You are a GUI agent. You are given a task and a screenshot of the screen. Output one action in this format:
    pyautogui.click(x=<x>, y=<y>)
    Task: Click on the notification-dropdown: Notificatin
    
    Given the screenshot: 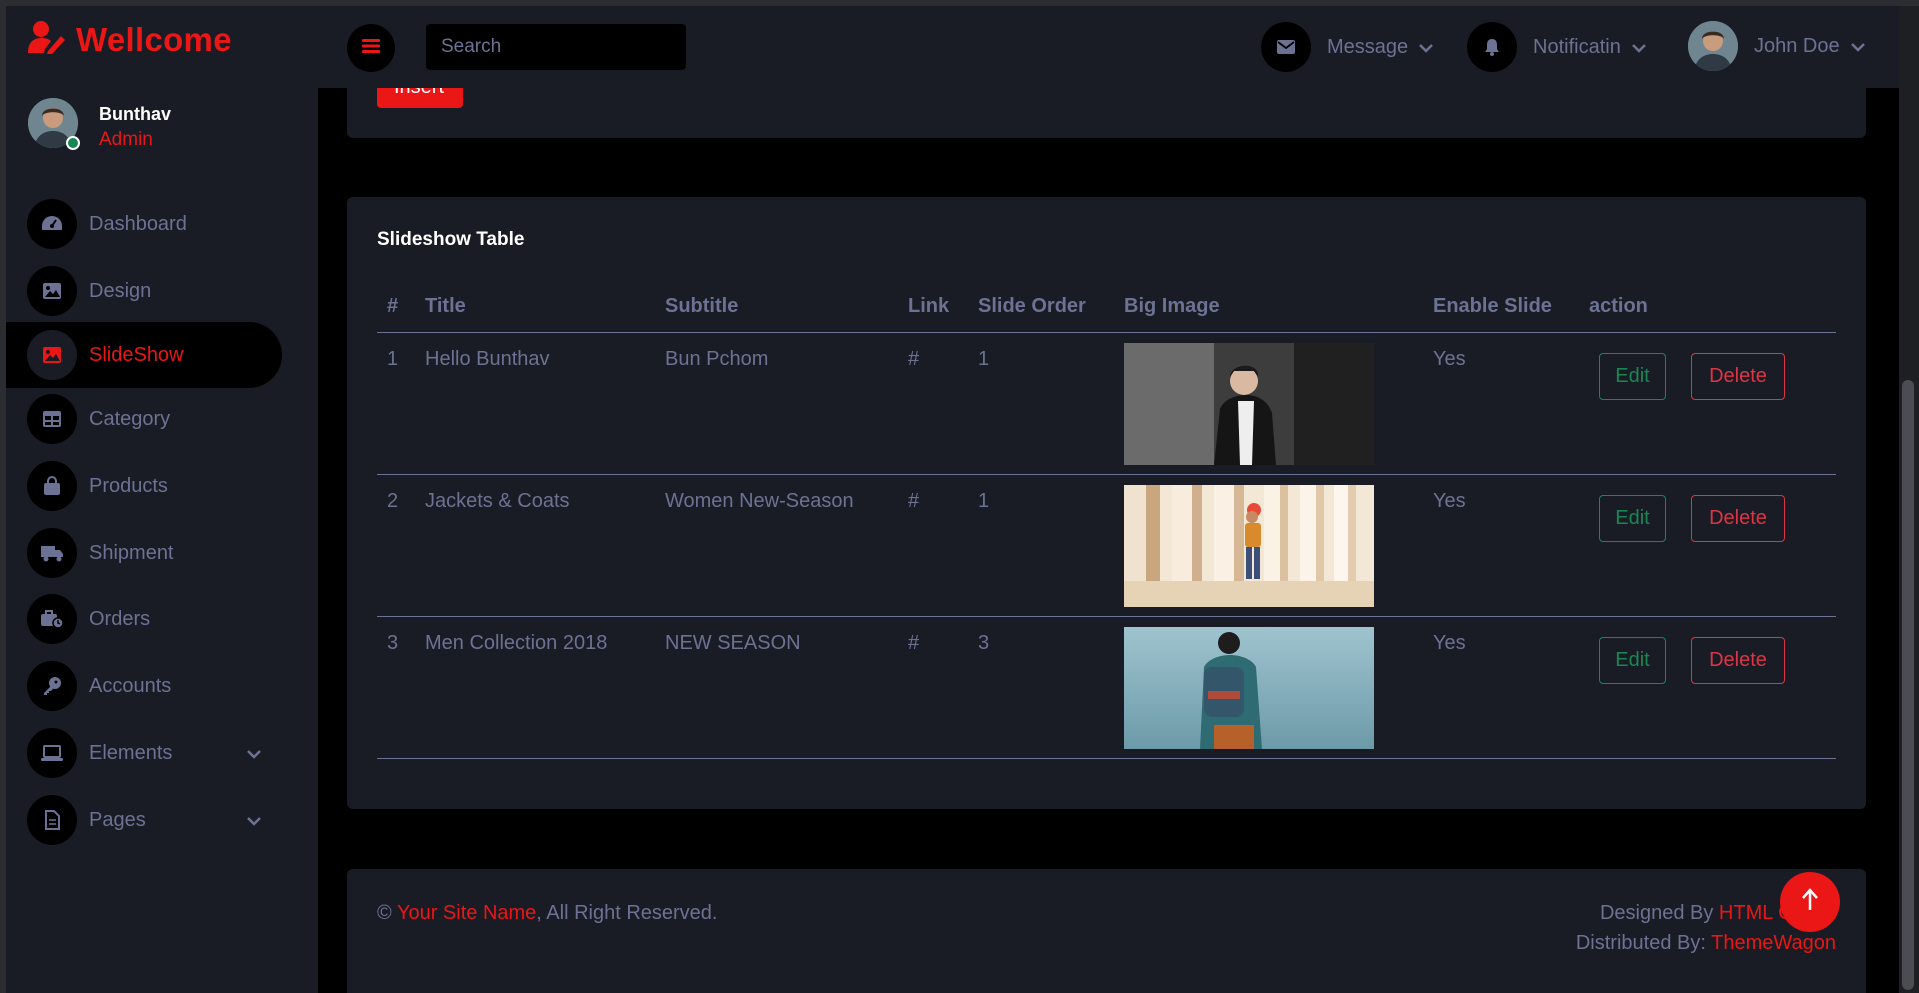 What is the action you would take?
    pyautogui.click(x=1557, y=47)
    